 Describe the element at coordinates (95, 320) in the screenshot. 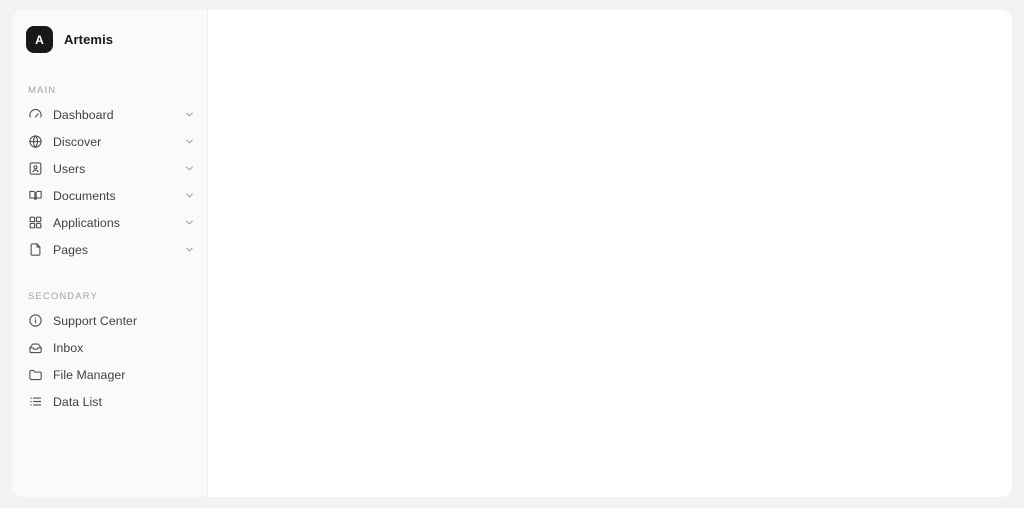

I see `sidebar-item-label: Support Center` at that location.